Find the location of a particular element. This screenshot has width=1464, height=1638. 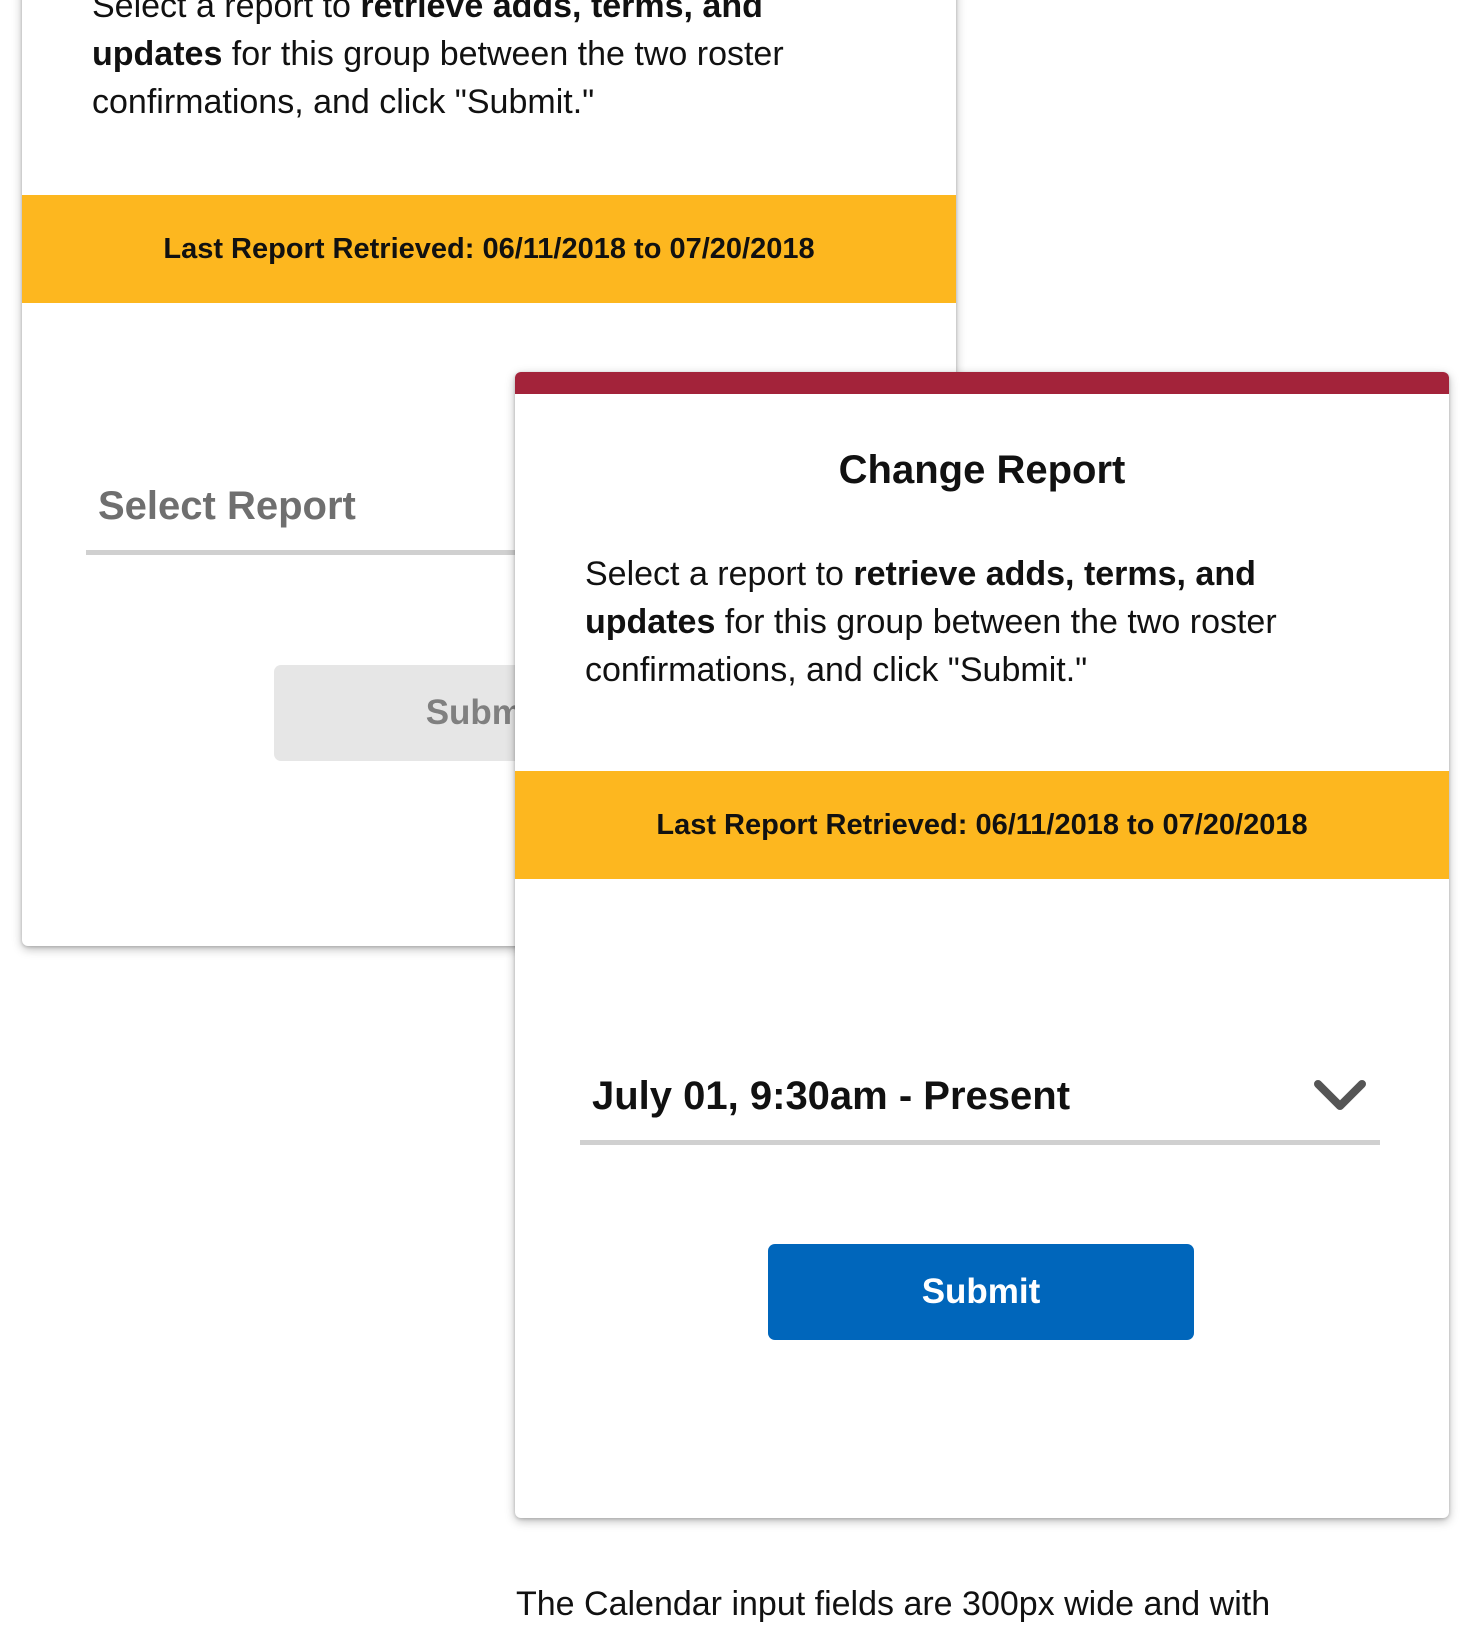

report-select-placeholder: Select Report is located at coordinates (227, 506).